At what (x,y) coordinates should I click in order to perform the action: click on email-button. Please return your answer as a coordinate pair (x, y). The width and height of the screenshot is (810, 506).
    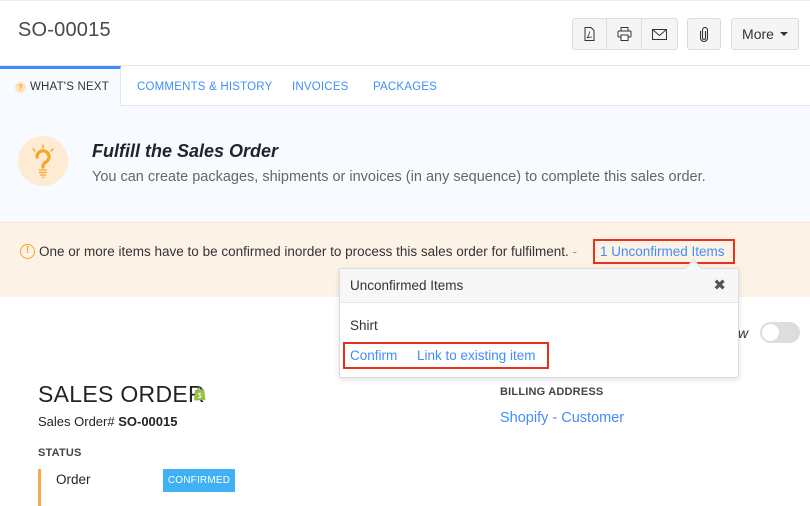
    Looking at the image, I should click on (659, 34).